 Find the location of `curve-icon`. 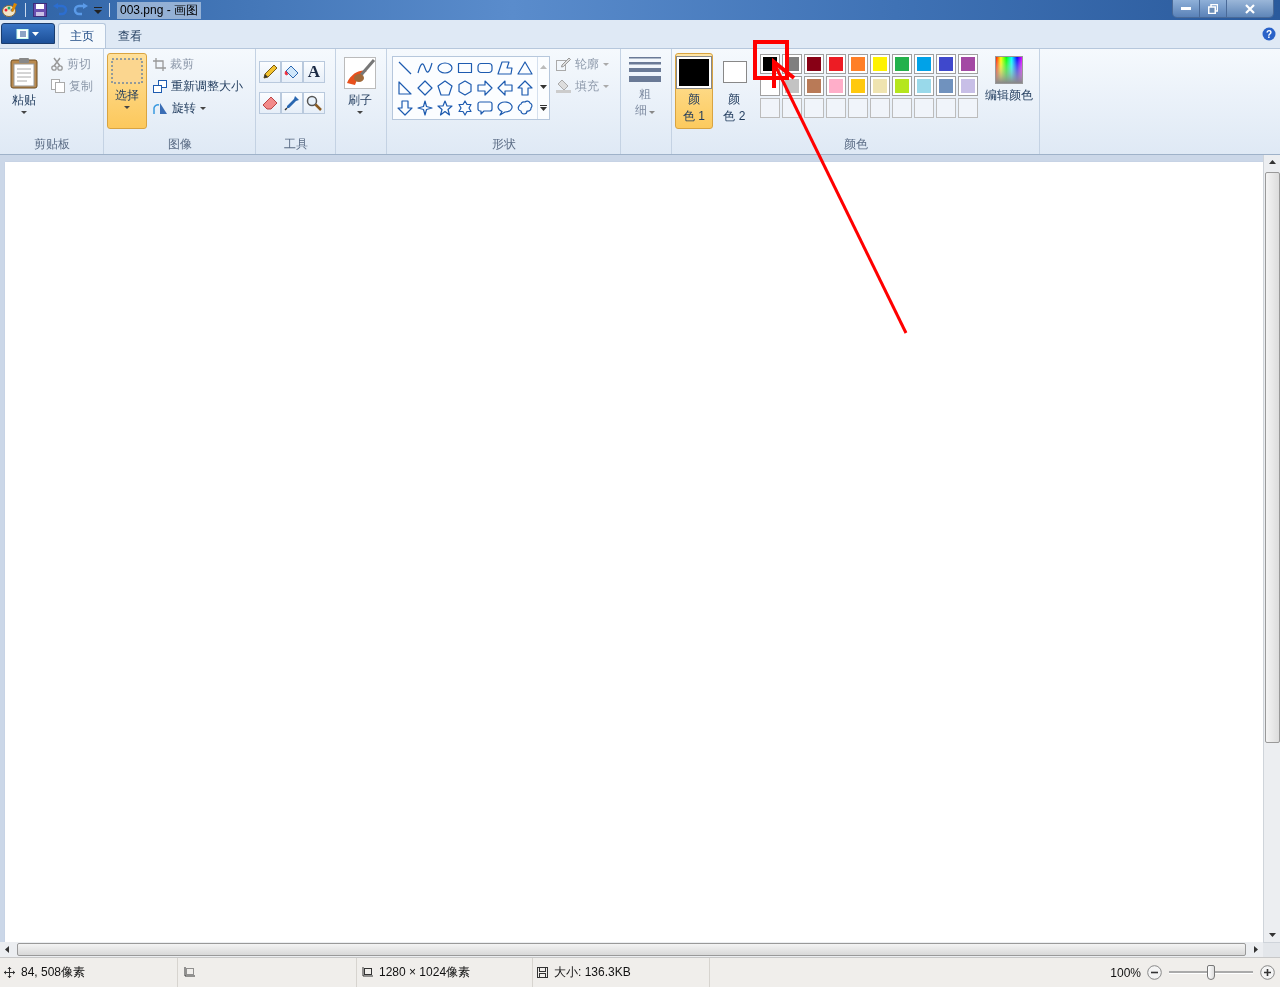

curve-icon is located at coordinates (425, 68).